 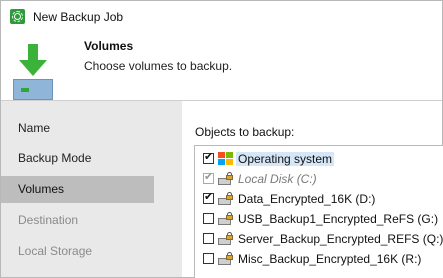 I want to click on step-title: Volumes, so click(x=109, y=46).